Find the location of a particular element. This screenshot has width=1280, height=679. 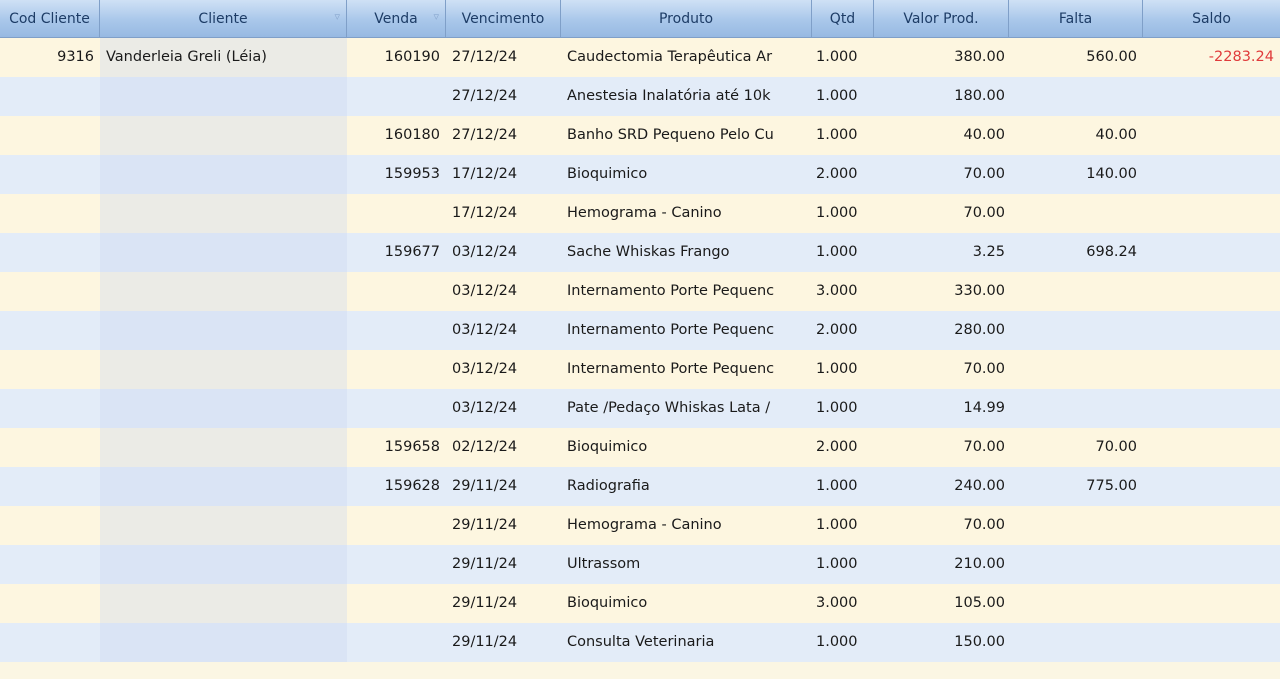

cell-vencimento: 02/12/24 is located at coordinates (503, 447).